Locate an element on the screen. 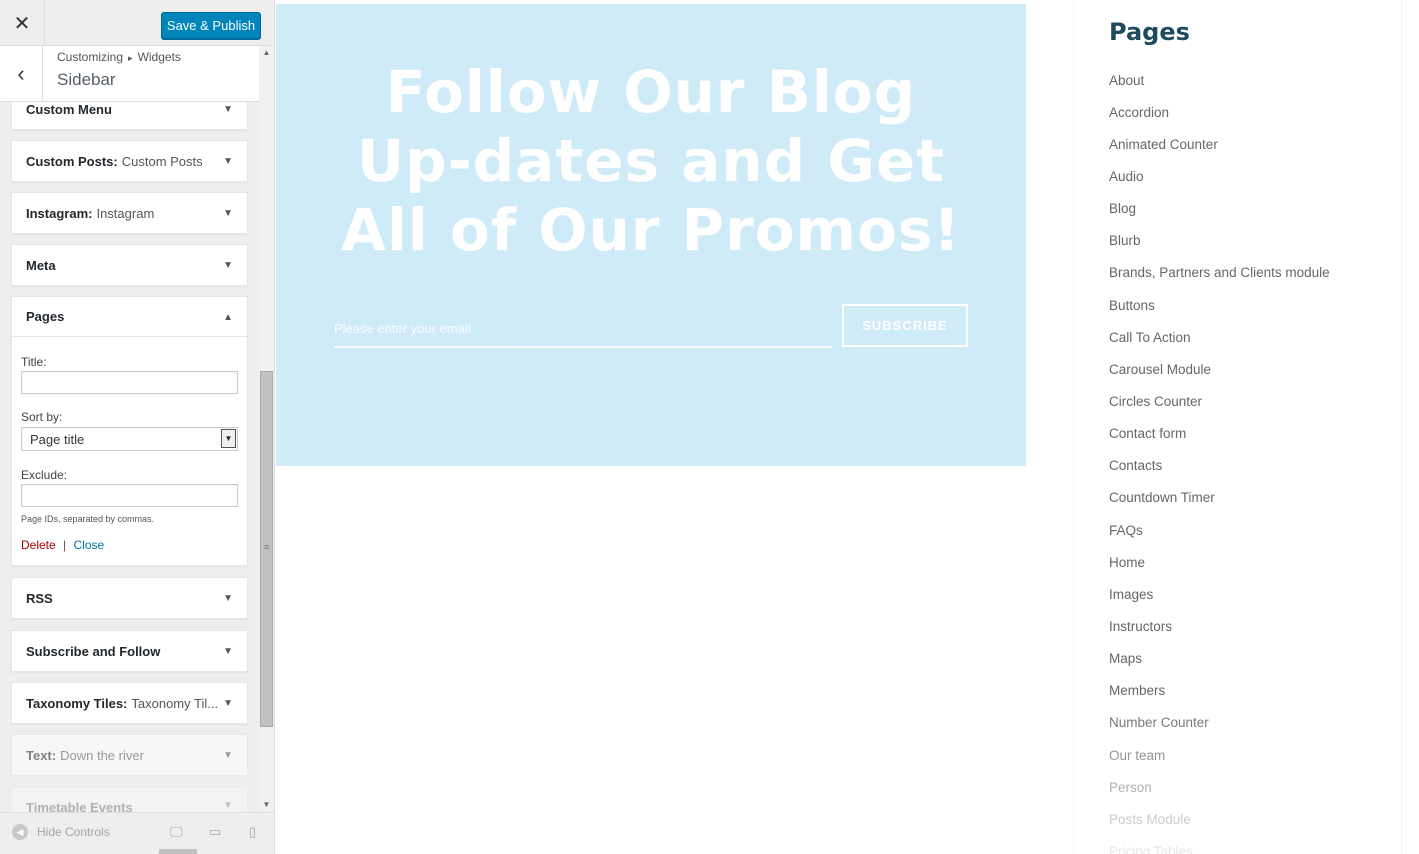  page-link-item: Accordion is located at coordinates (1219, 112).